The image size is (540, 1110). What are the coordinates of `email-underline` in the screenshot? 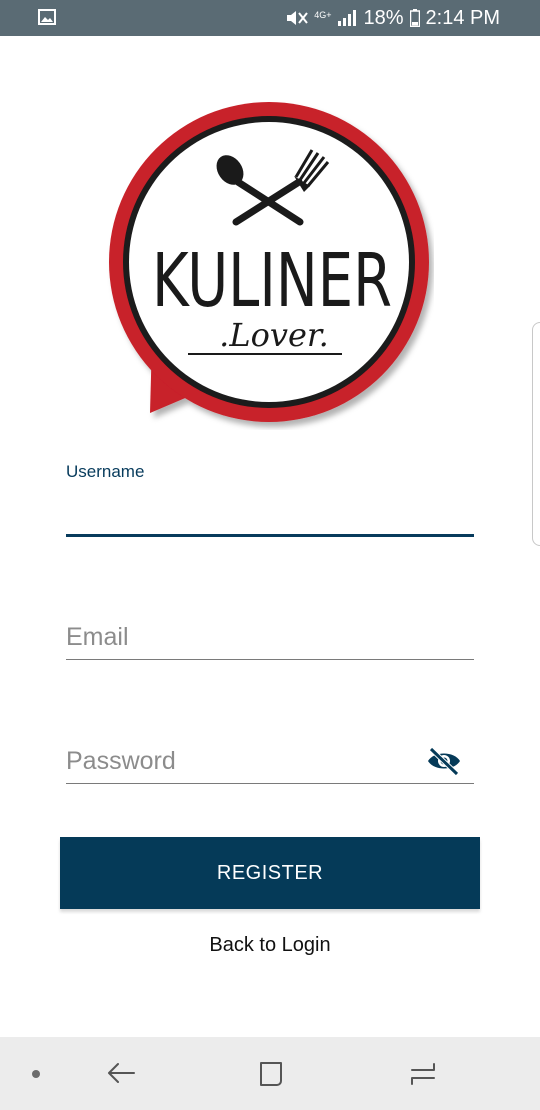 It's located at (270, 659).